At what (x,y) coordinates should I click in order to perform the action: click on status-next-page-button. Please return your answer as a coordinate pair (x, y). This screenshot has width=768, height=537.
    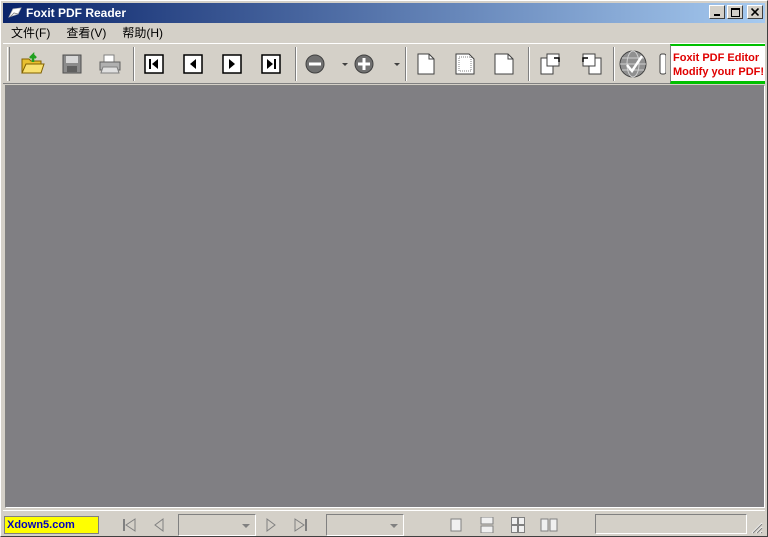
    Looking at the image, I should click on (271, 525).